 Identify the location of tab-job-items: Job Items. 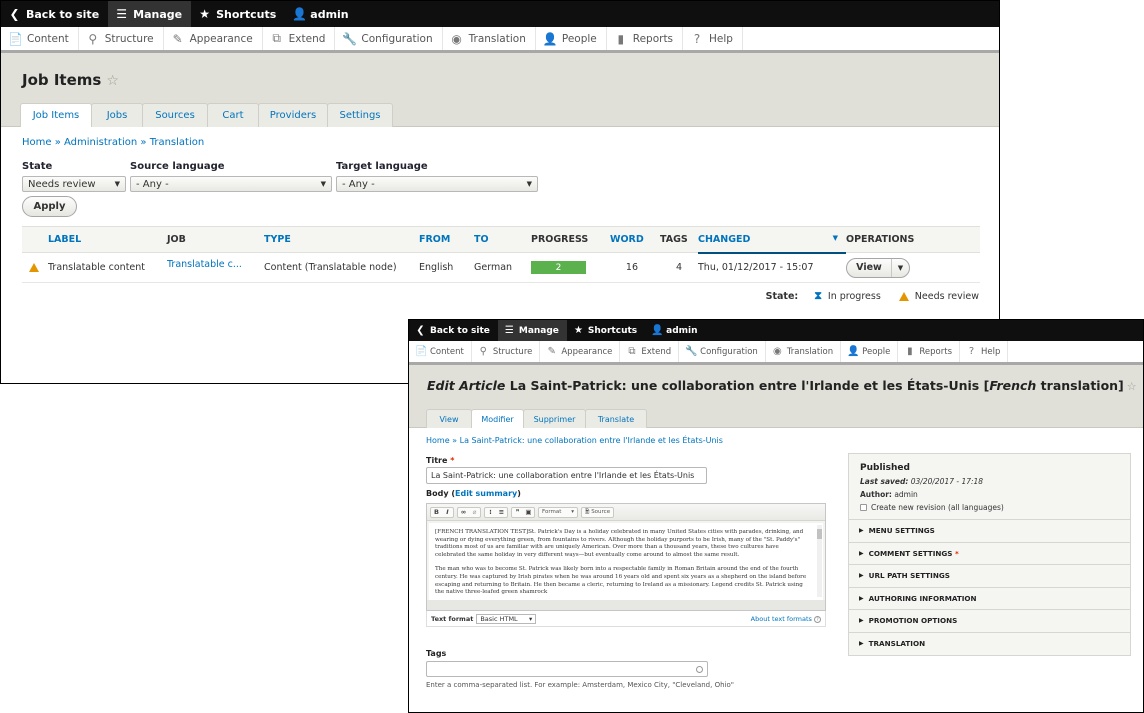
(56, 115).